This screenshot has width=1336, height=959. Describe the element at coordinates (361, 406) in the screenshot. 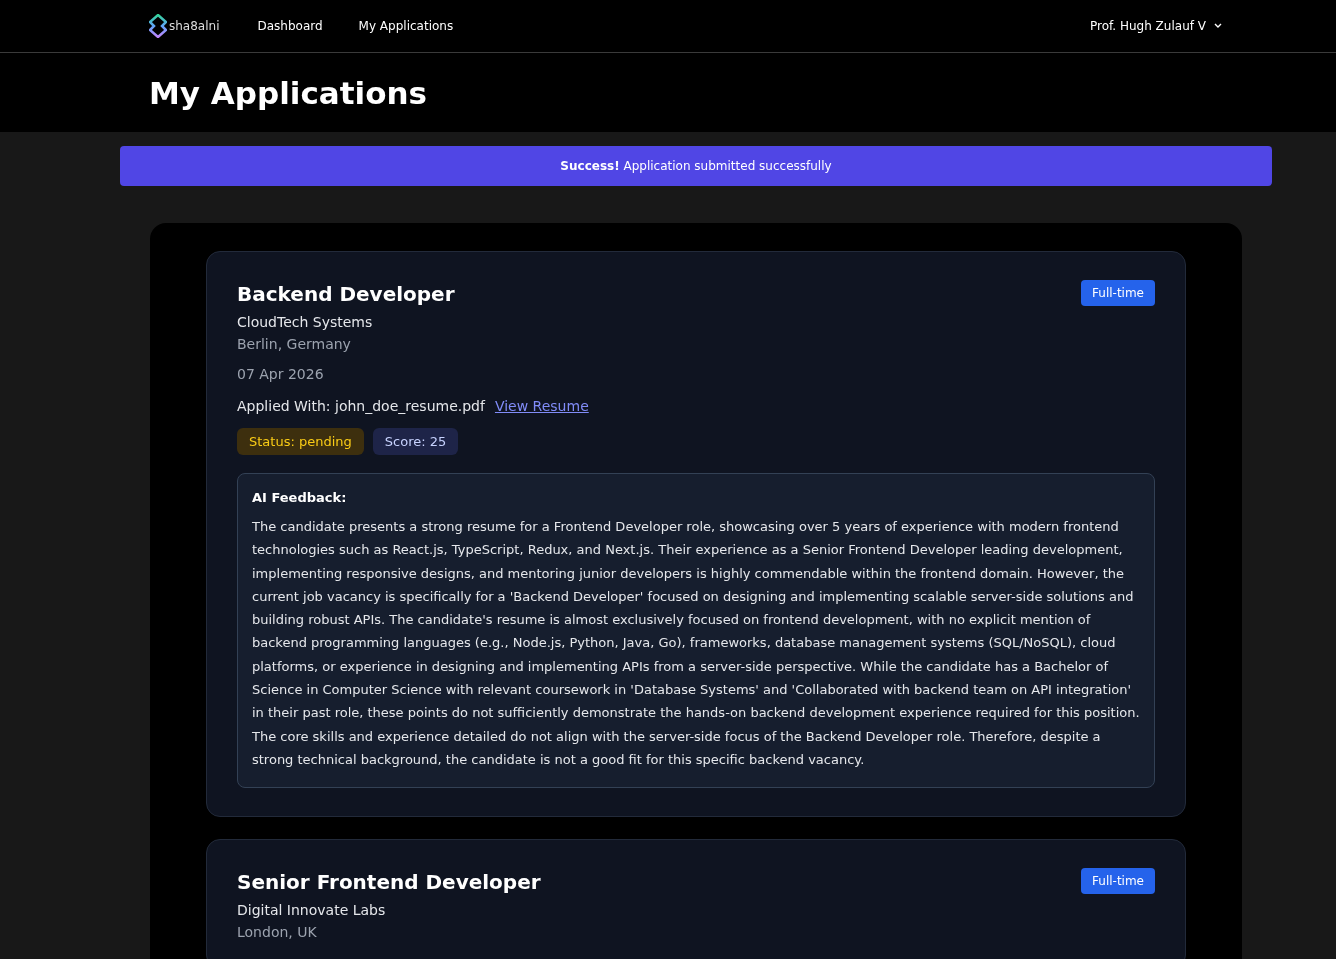

I see `applied-with-text: Applied With: john_doe_resume.pdf` at that location.